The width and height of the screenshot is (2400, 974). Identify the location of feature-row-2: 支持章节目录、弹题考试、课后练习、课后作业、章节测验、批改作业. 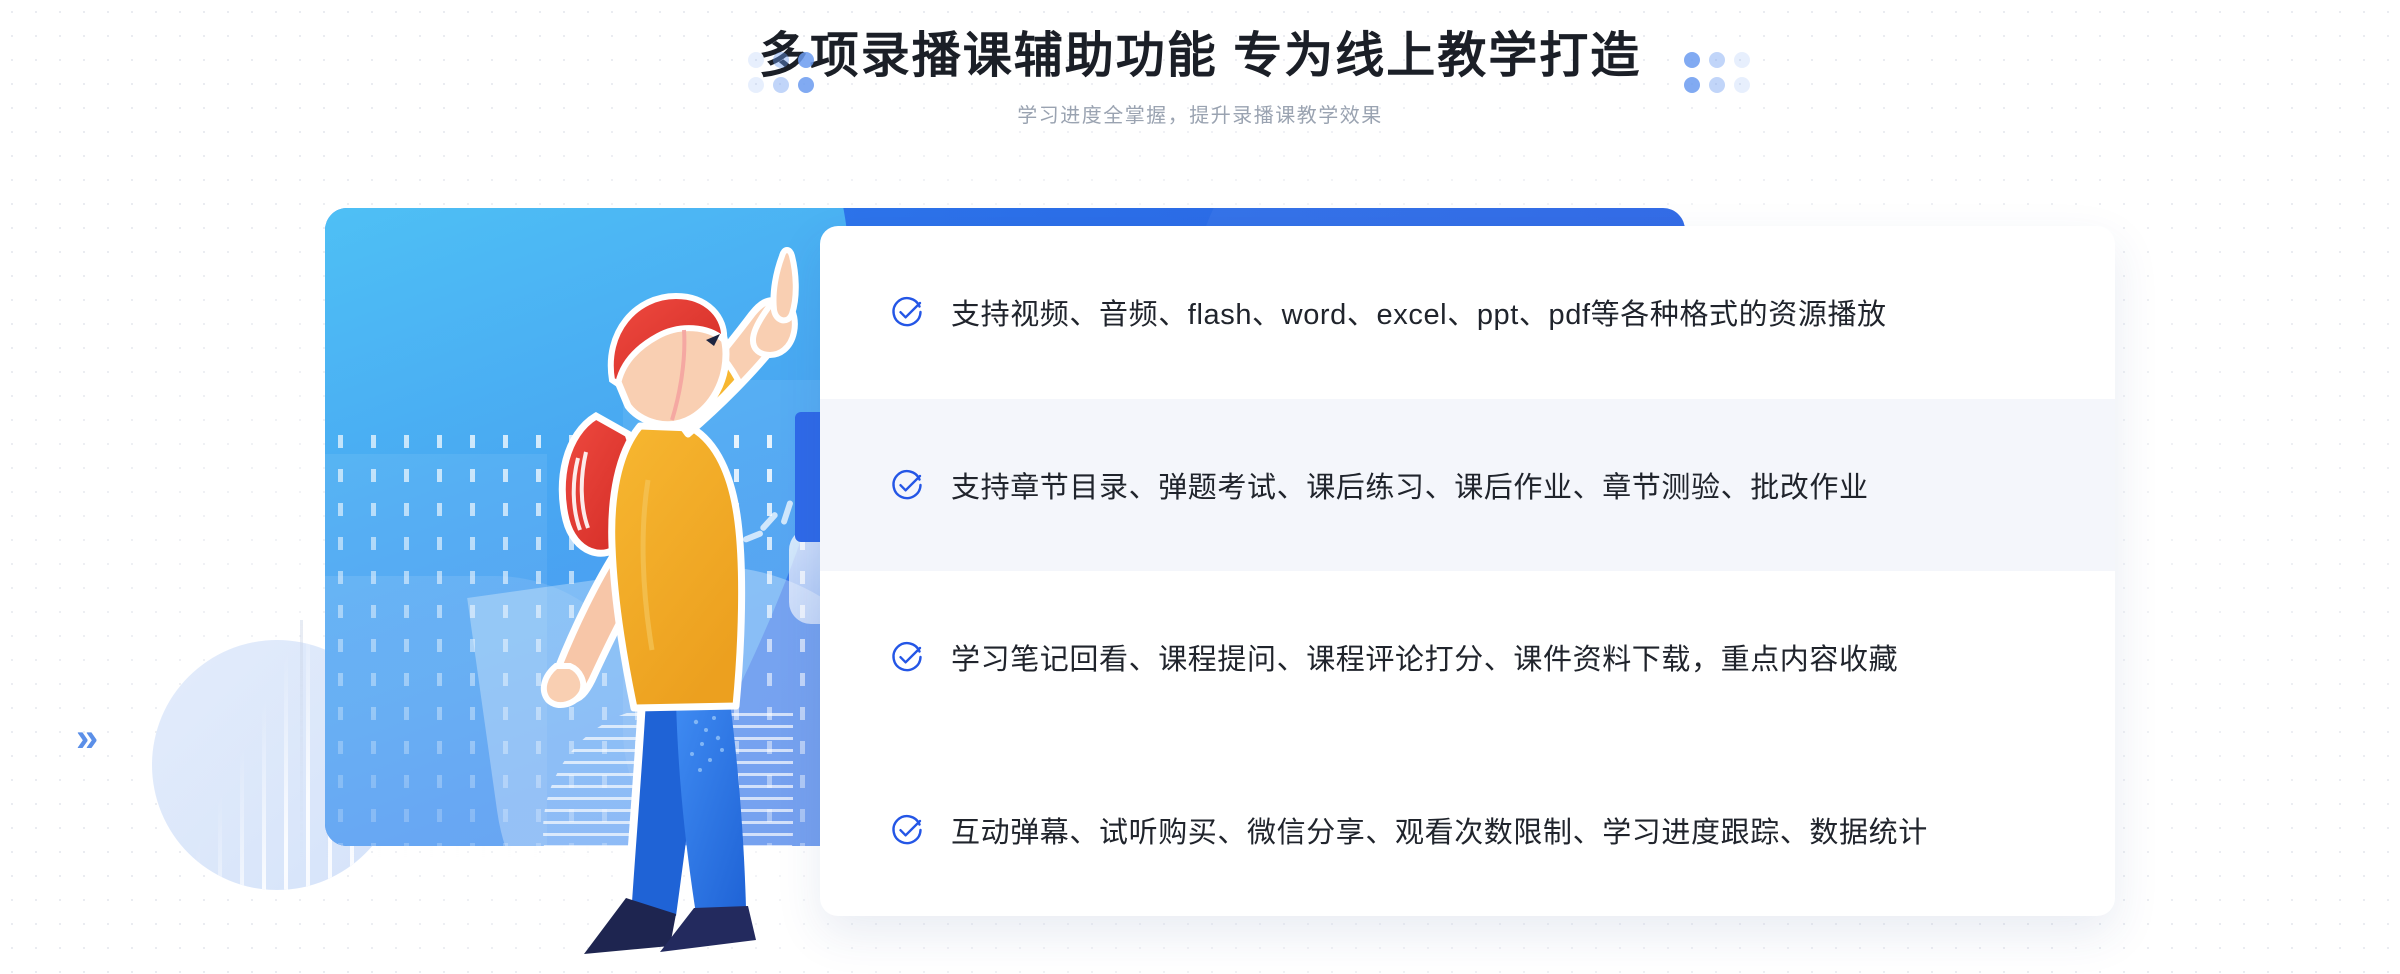
(1467, 484).